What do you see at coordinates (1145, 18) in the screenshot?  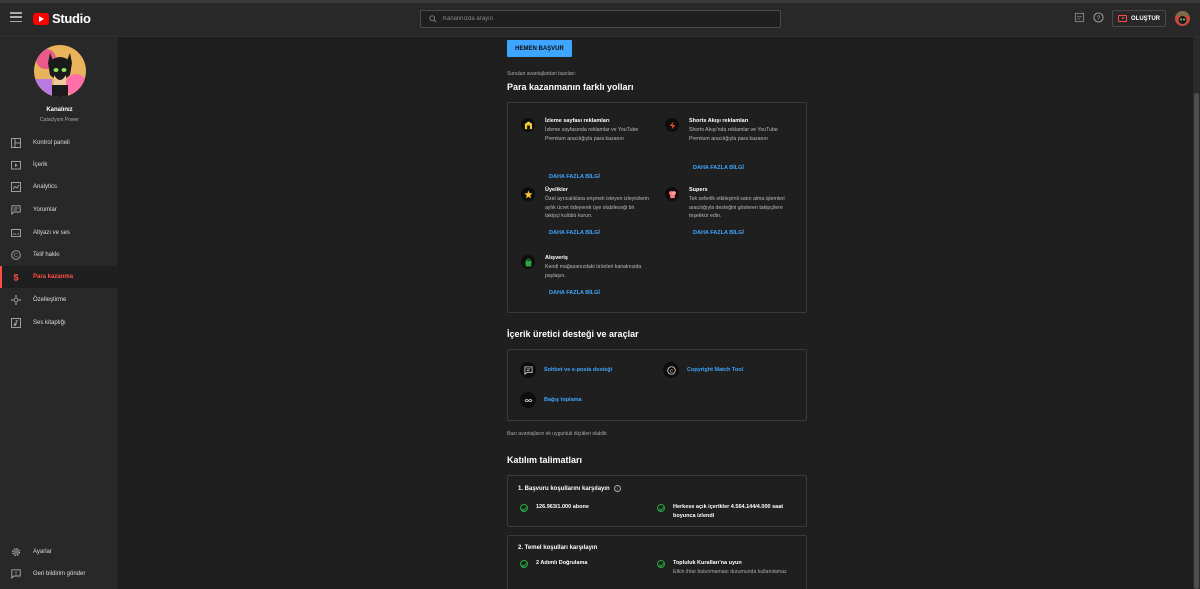 I see `create-button-label: OLUŞTUR` at bounding box center [1145, 18].